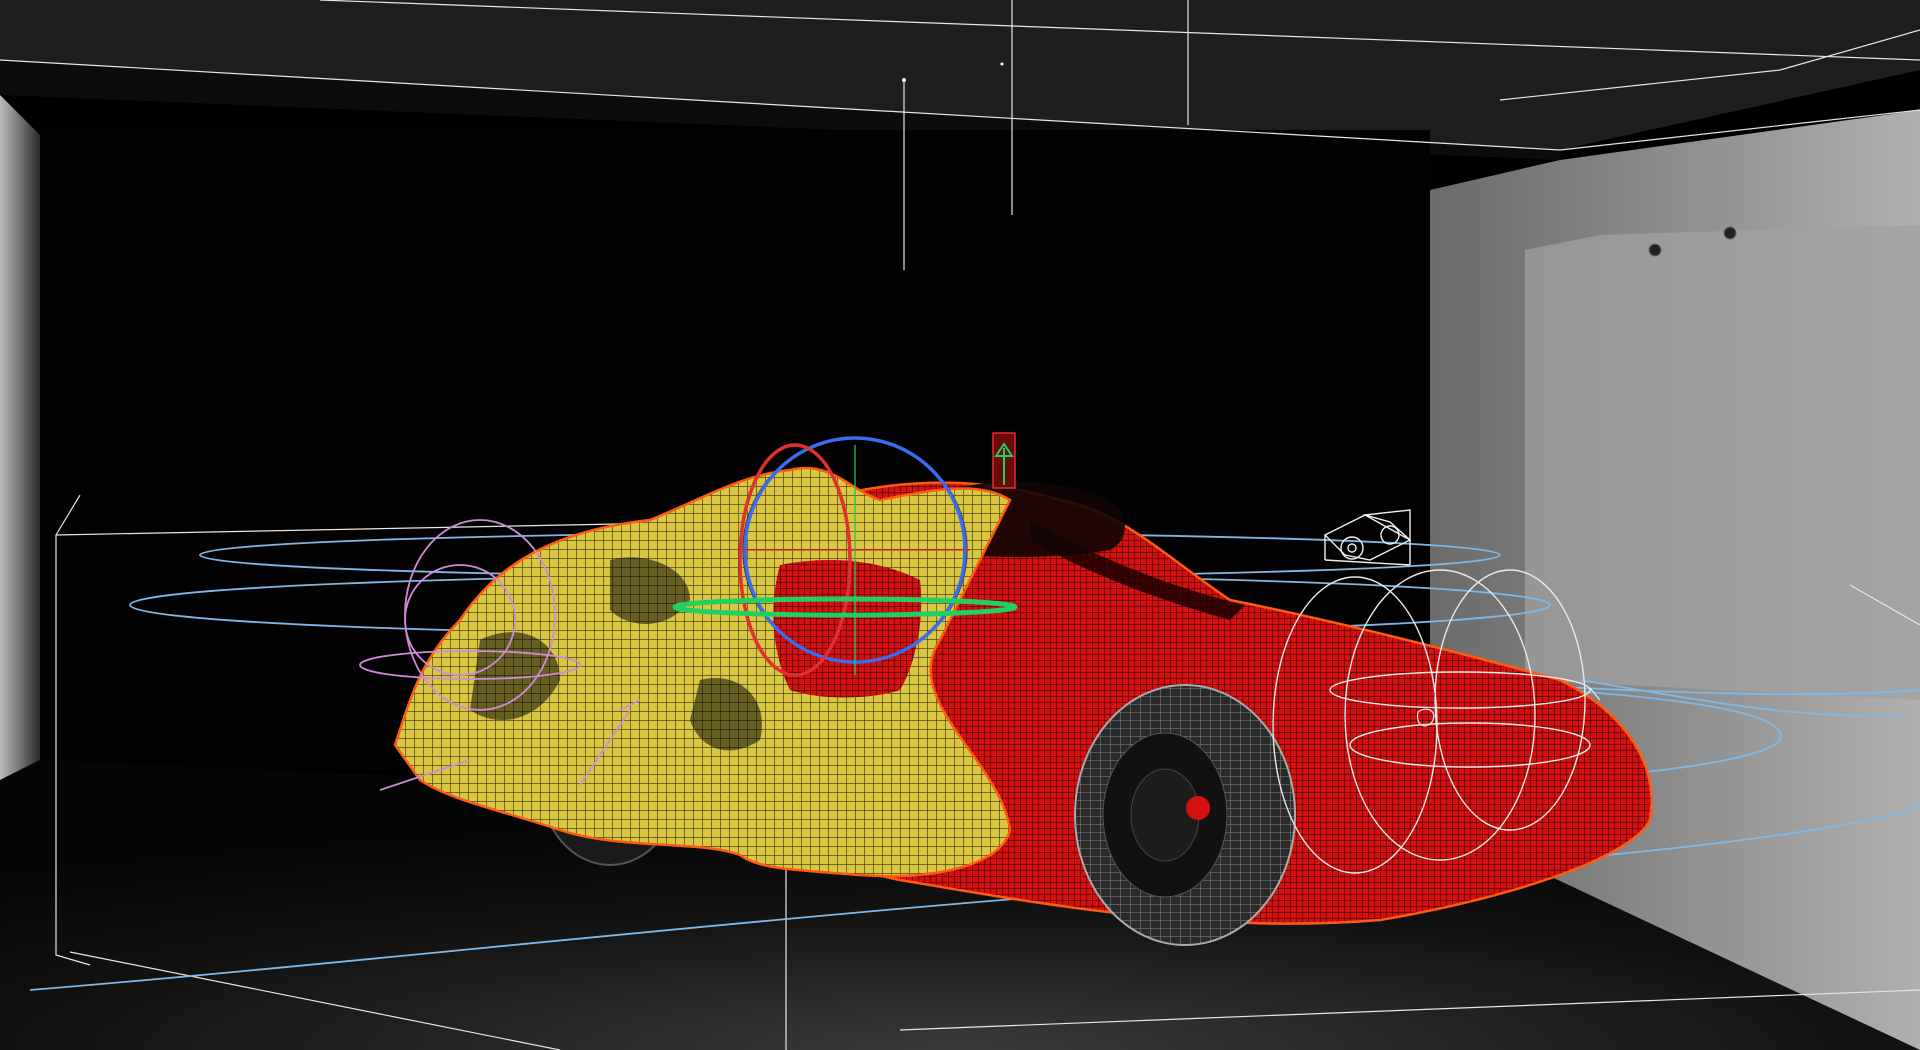 Image resolution: width=1920 pixels, height=1050 pixels. Describe the element at coordinates (1004, 460) in the screenshot. I see `arrow-up-icon` at that location.